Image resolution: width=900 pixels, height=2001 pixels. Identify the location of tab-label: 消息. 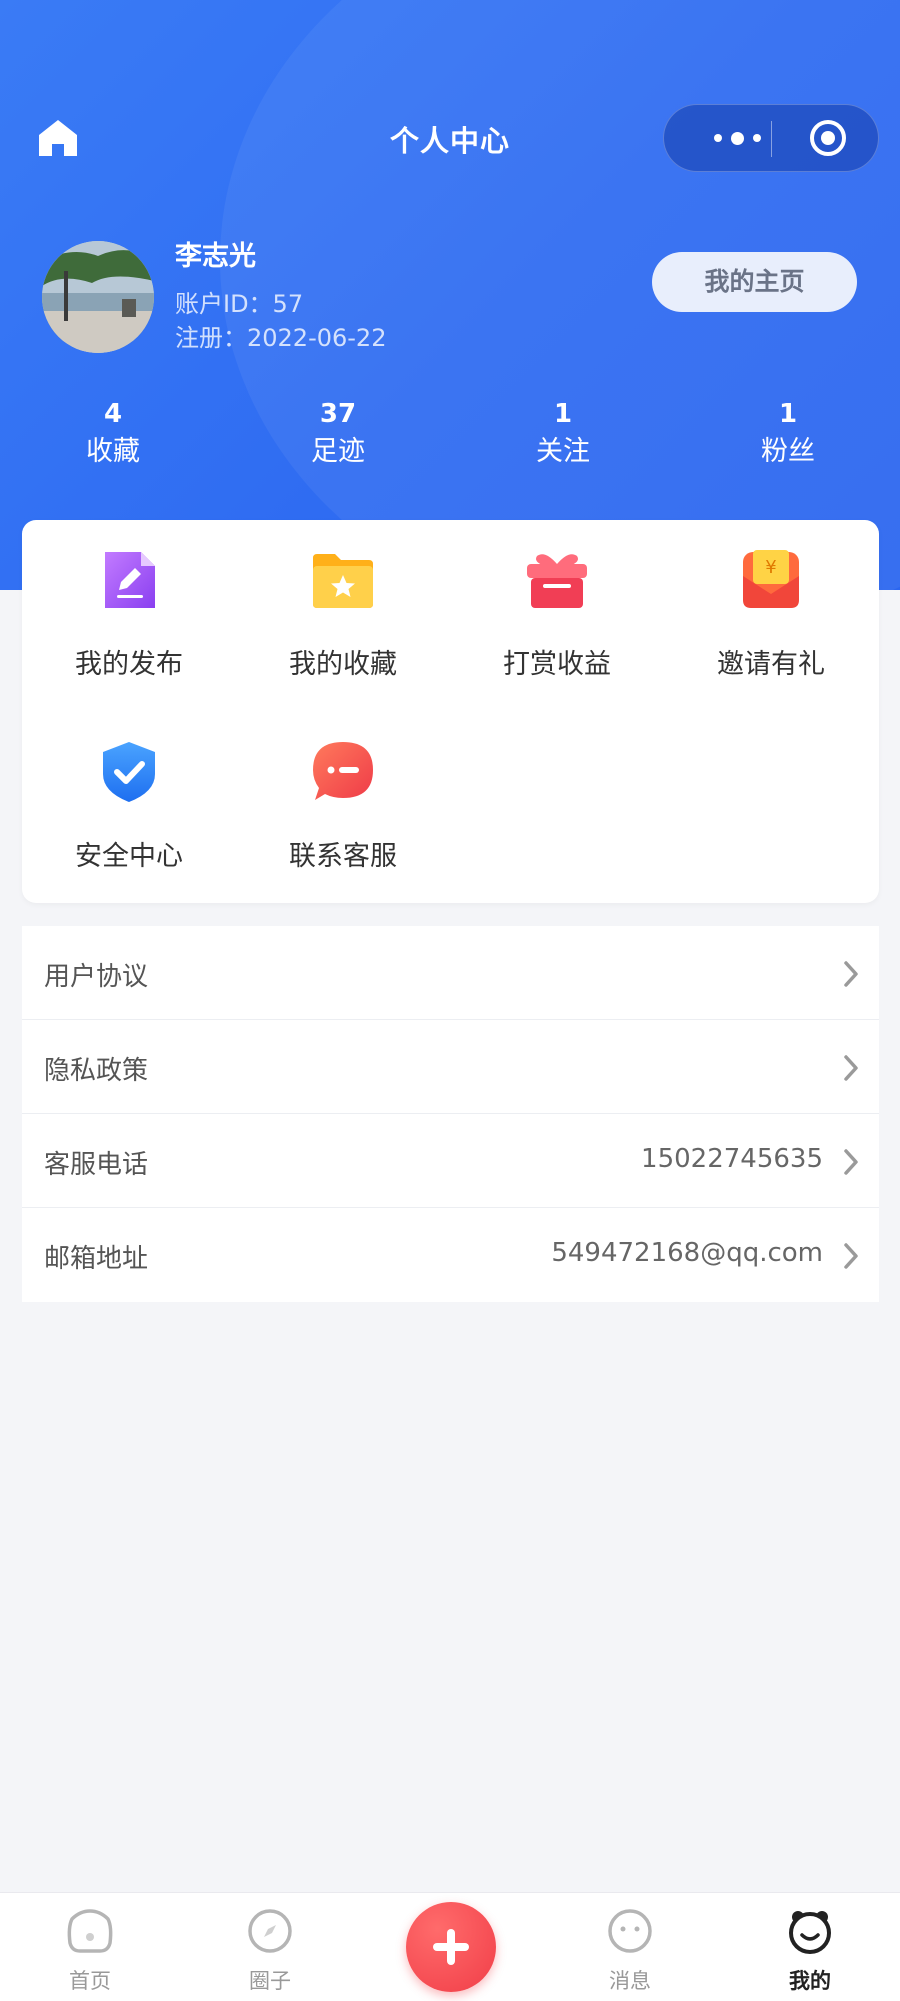
(630, 1981).